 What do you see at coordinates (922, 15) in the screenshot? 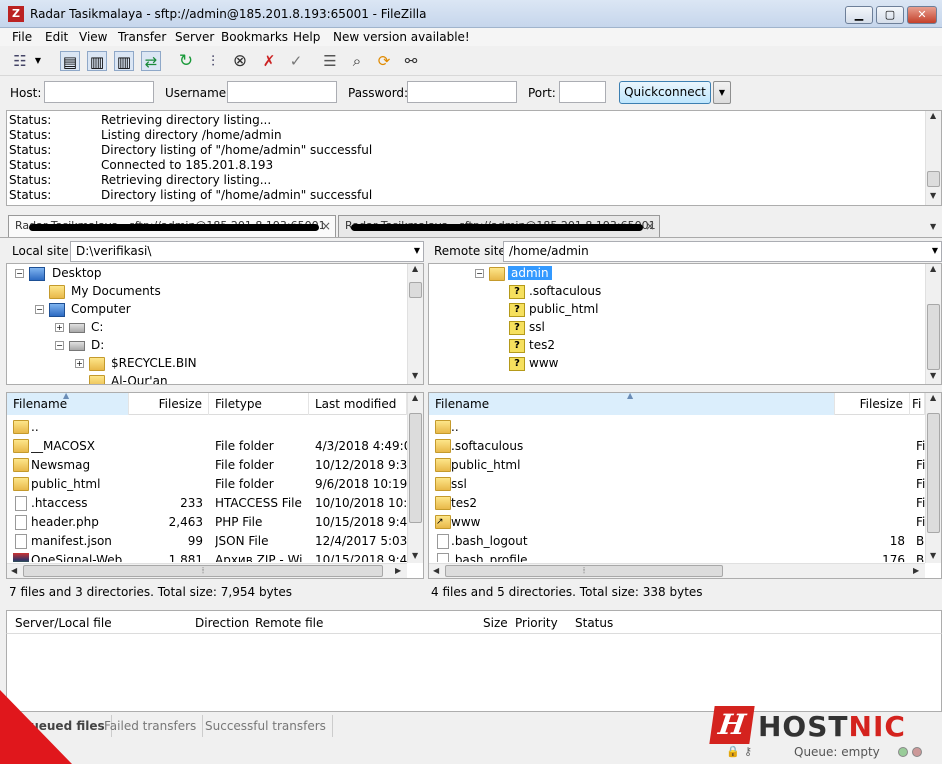
I see `close-icon: ✕` at bounding box center [922, 15].